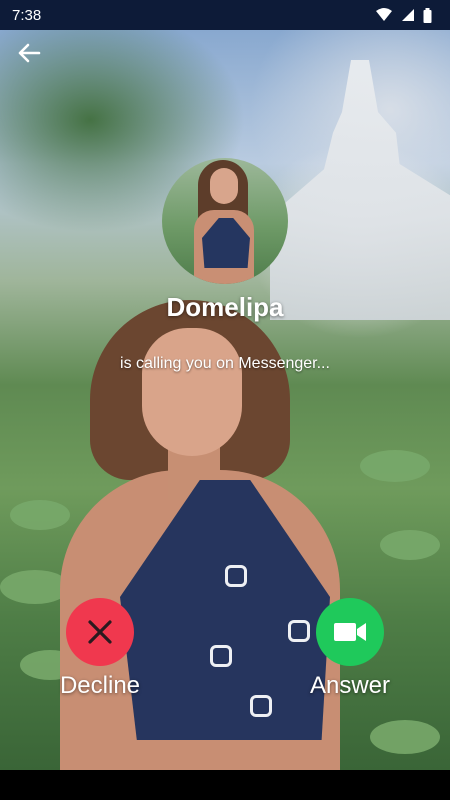 This screenshot has height=800, width=450. I want to click on temple-shape, so click(360, 190).